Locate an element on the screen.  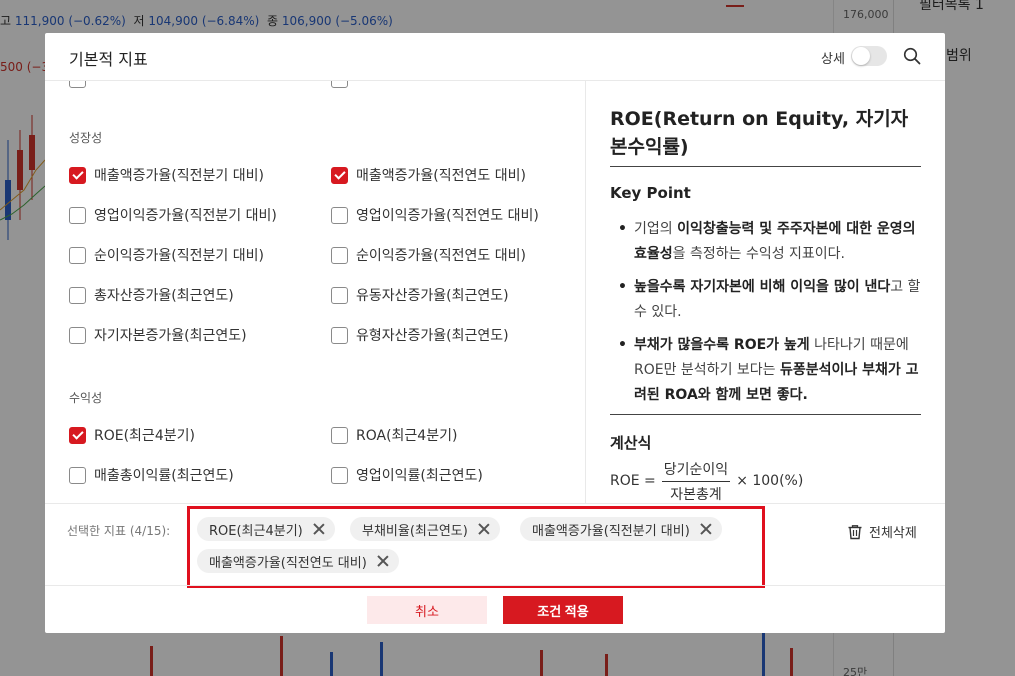
detail-toggle is located at coordinates (869, 56).